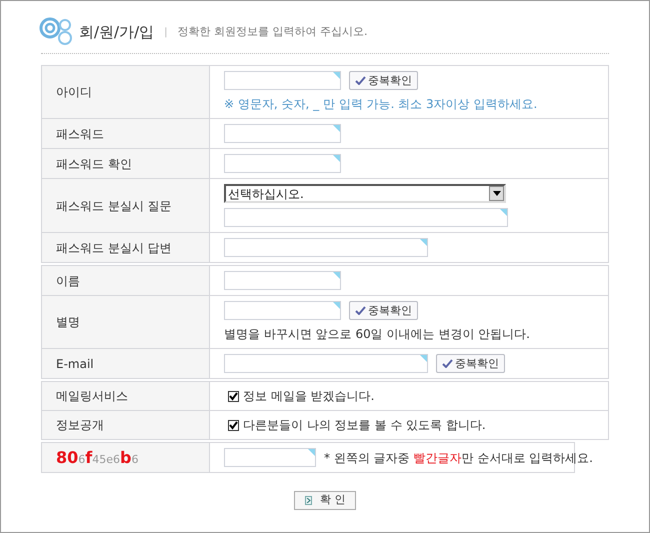 This screenshot has height=533, width=650. I want to click on field-label: 정보공개, so click(80, 425).